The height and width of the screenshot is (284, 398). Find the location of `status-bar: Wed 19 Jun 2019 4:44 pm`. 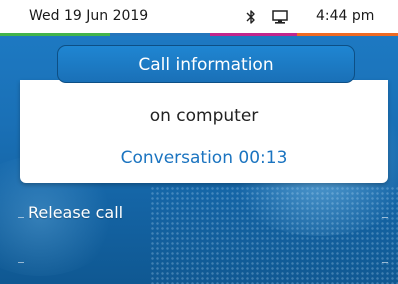

status-bar: Wed 19 Jun 2019 4:44 pm is located at coordinates (199, 18).